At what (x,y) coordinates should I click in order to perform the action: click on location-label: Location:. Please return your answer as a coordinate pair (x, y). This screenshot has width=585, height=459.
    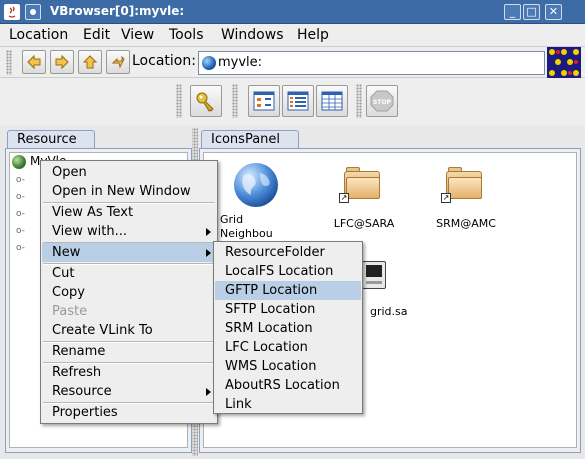
    Looking at the image, I should click on (164, 61).